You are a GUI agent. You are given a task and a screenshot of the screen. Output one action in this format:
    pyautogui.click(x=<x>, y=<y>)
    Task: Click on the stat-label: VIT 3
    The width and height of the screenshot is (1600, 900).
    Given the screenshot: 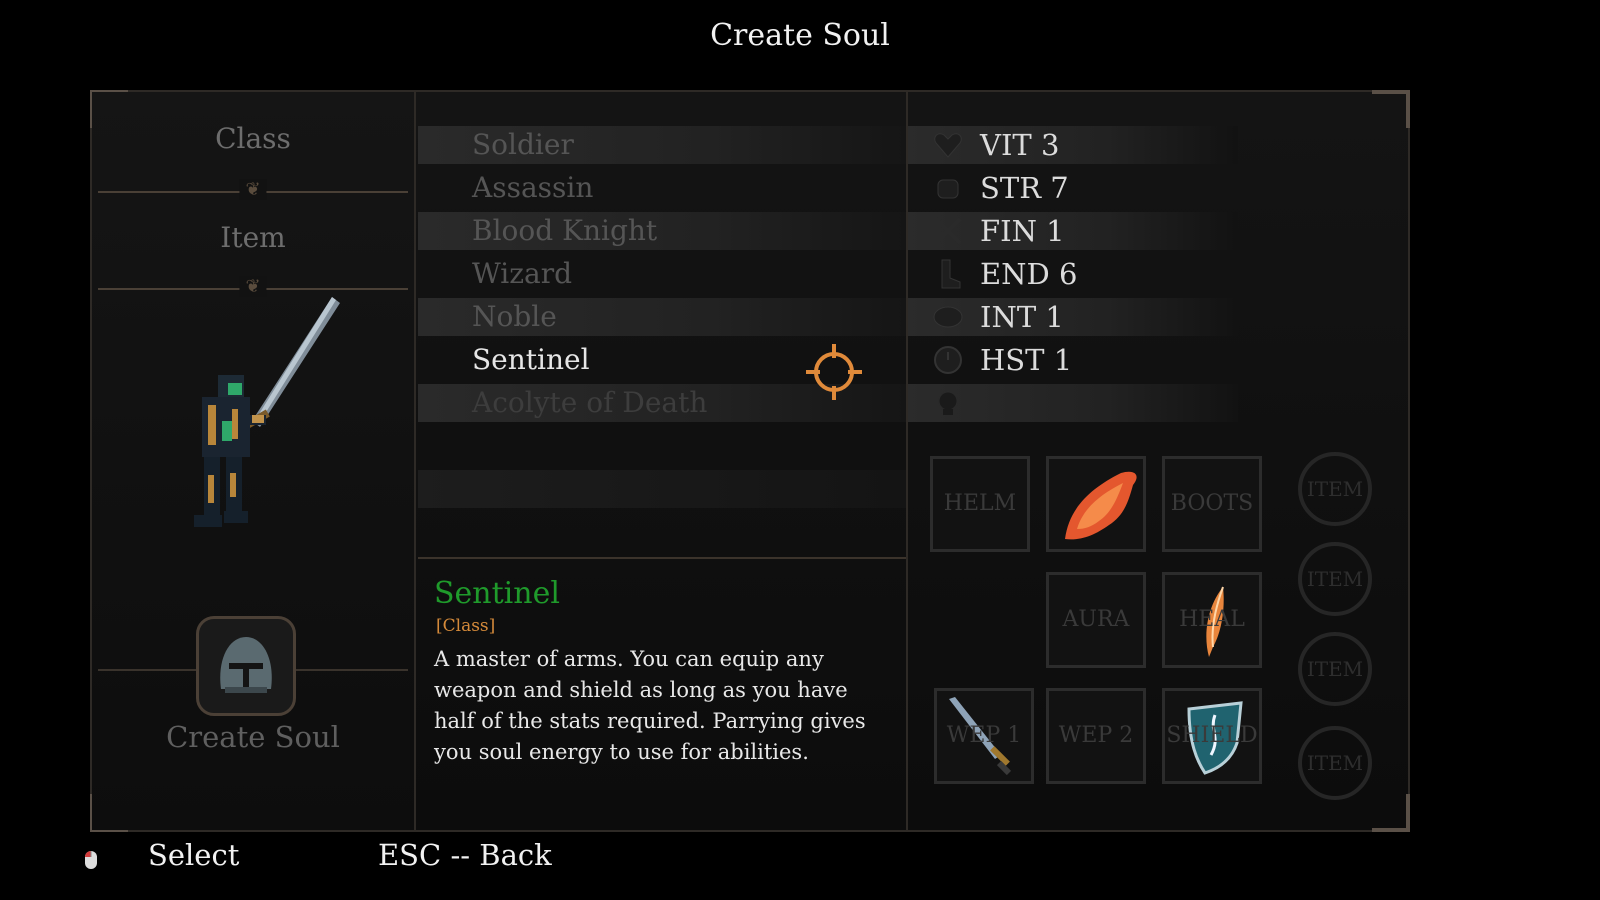 What is the action you would take?
    pyautogui.click(x=1020, y=145)
    